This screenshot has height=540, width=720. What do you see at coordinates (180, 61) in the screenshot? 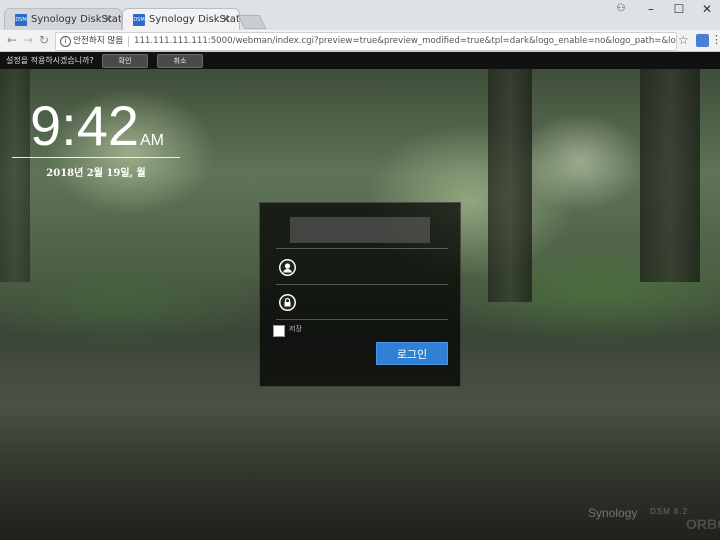
I see `cancel-button: 취소` at bounding box center [180, 61].